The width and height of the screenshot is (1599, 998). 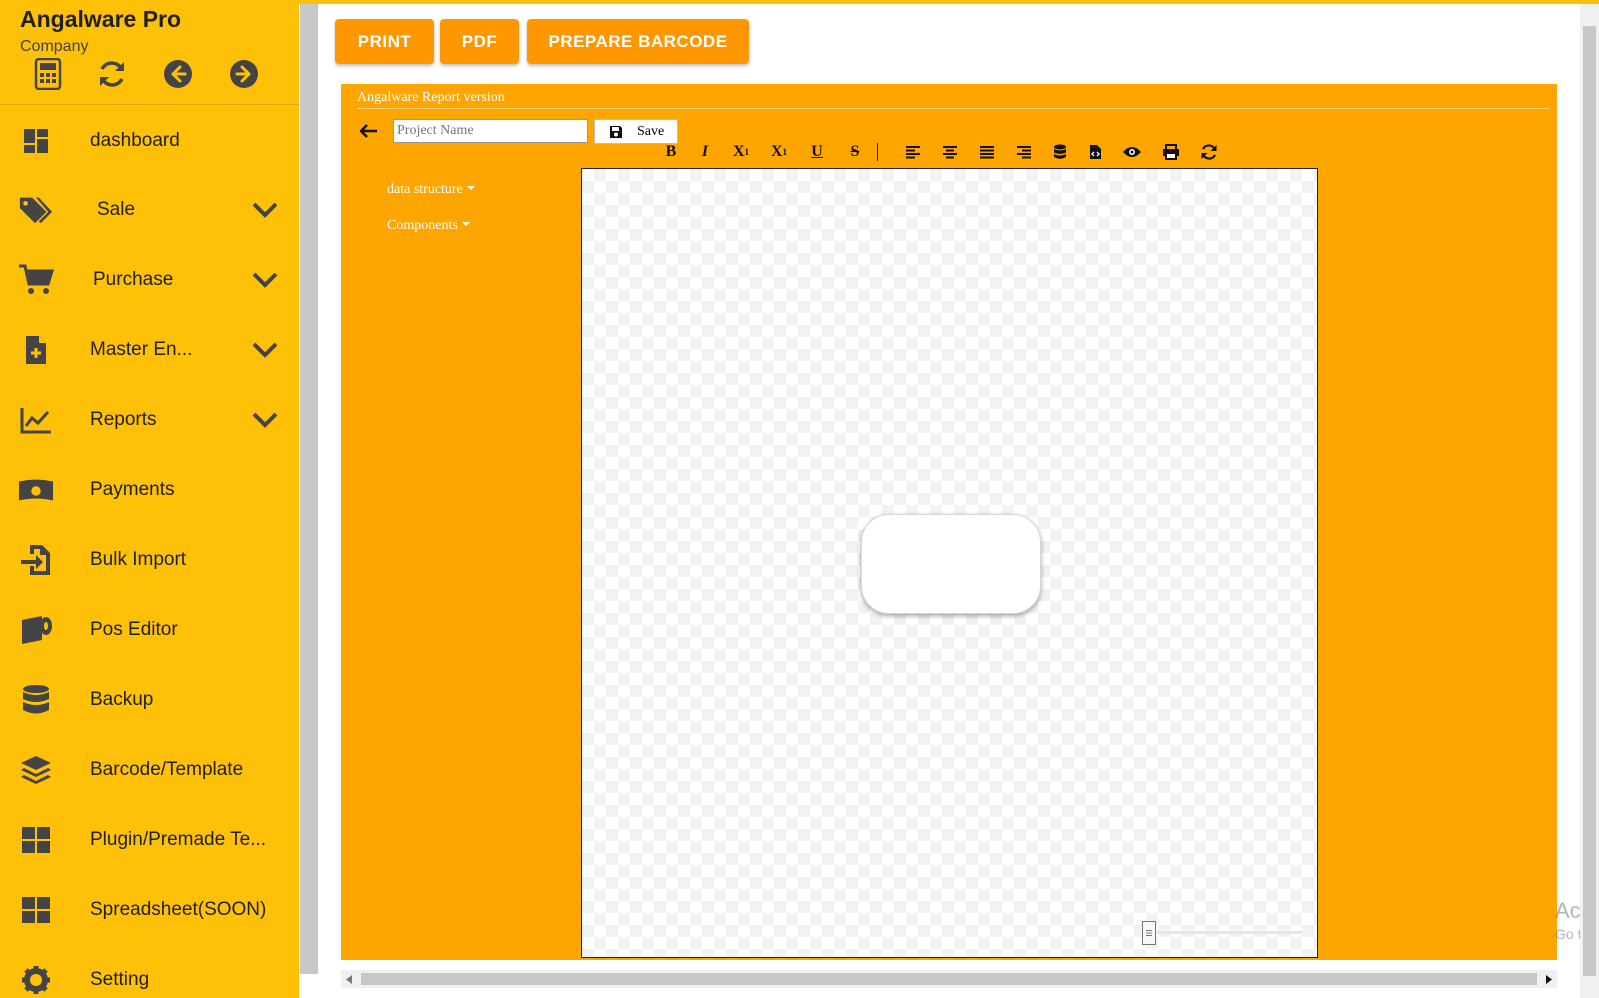 I want to click on sidebar-item-label: Spreadsheet(SOON), so click(x=178, y=909).